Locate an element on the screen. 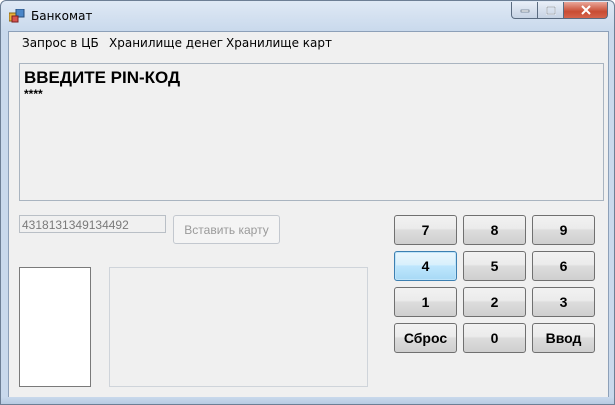 This screenshot has width=615, height=405. menu-item-money-storage: Хранилище денег is located at coordinates (166, 43).